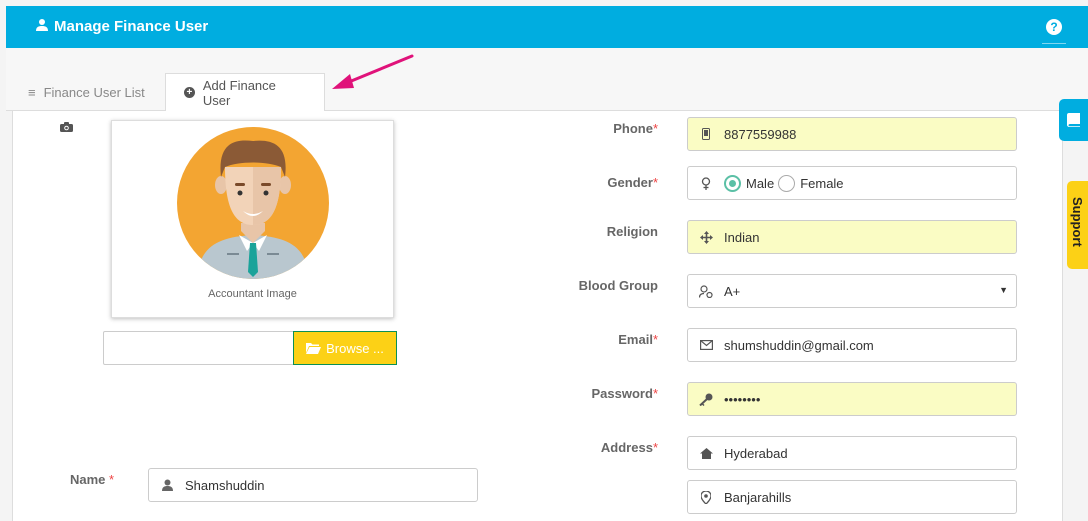  What do you see at coordinates (131, 26) in the screenshot?
I see `page-title-text: Manage Finance User` at bounding box center [131, 26].